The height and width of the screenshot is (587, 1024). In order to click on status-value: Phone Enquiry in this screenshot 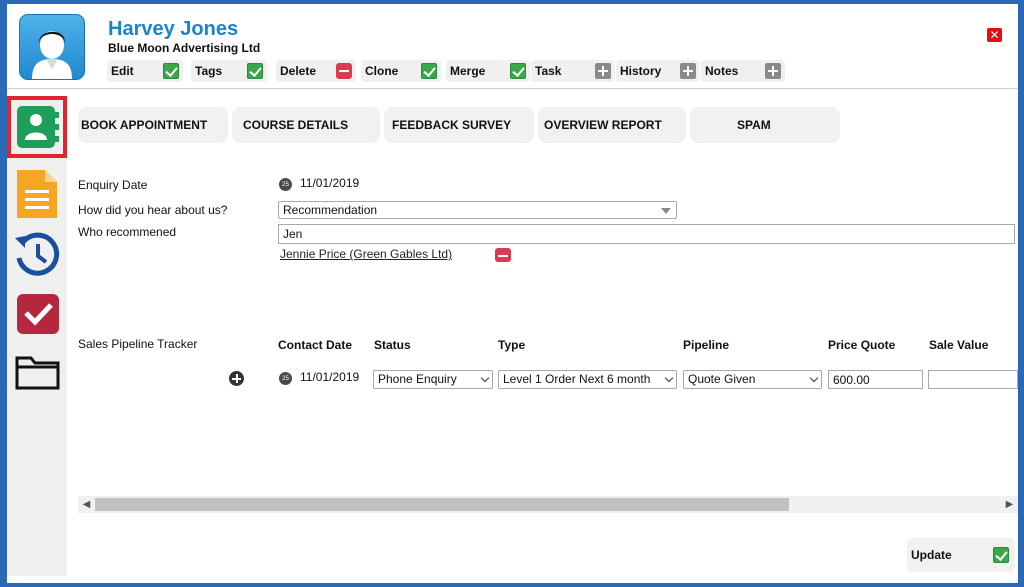, I will do `click(417, 379)`.